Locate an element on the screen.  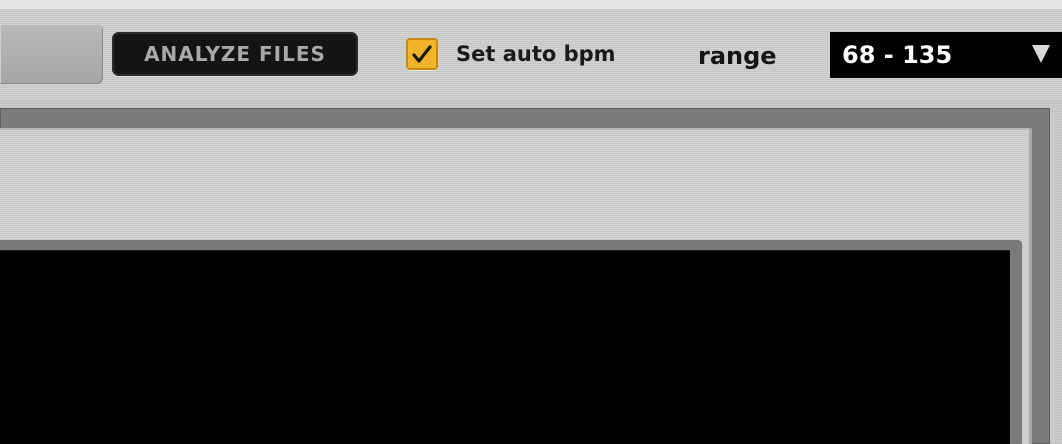
triangle-down-icon is located at coordinates (1041, 54).